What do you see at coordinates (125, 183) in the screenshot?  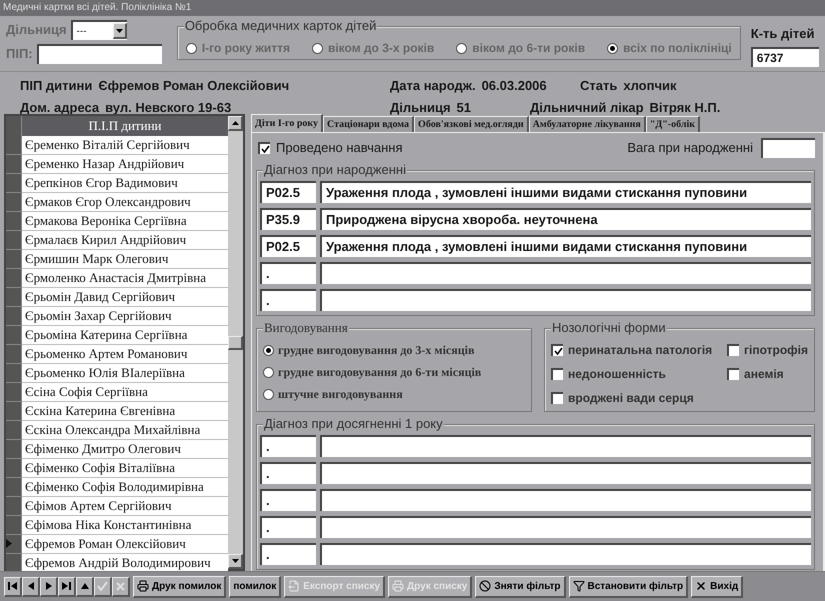 I see `list-row: Єрепкінов Єгор Вадимович` at bounding box center [125, 183].